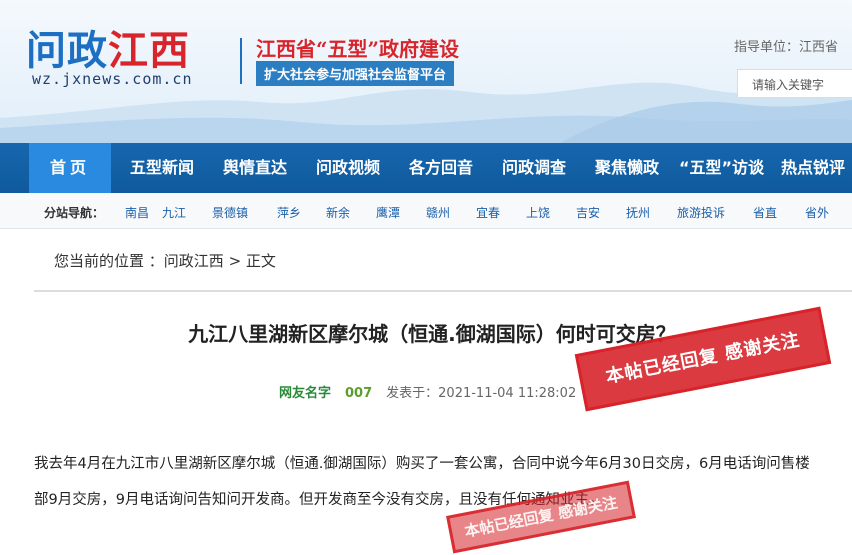 The image size is (852, 555). I want to click on post-time: 发表于：2021-11-04 11:28:02, so click(481, 393).